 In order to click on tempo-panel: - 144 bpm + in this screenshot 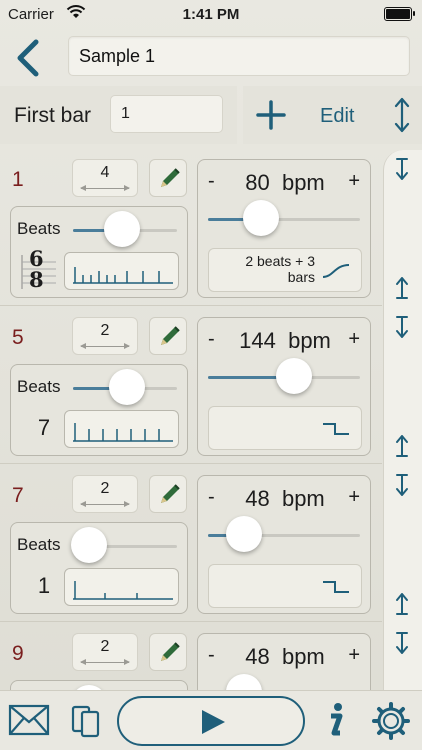, I will do `click(284, 386)`.